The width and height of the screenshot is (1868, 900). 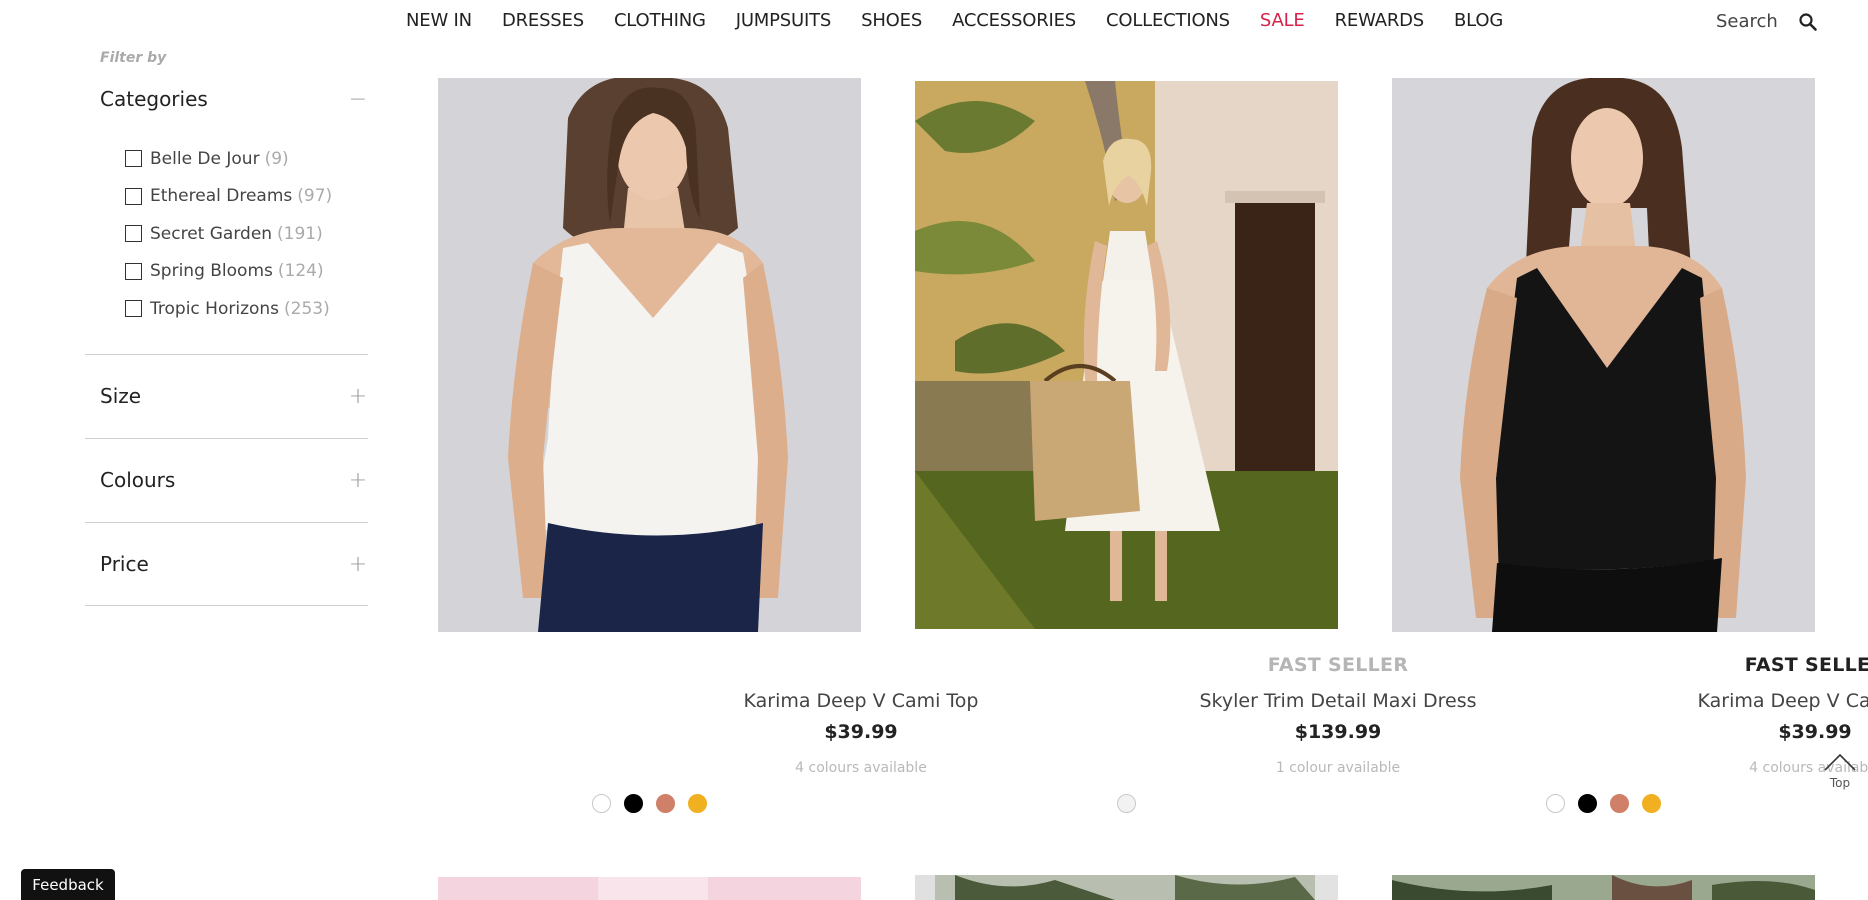 What do you see at coordinates (1338, 732) in the screenshot?
I see `product-price: $139.99` at bounding box center [1338, 732].